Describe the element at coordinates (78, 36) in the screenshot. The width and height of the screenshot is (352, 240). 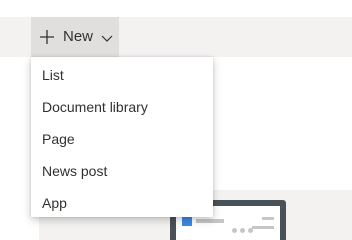
I see `new-button-label: New` at that location.